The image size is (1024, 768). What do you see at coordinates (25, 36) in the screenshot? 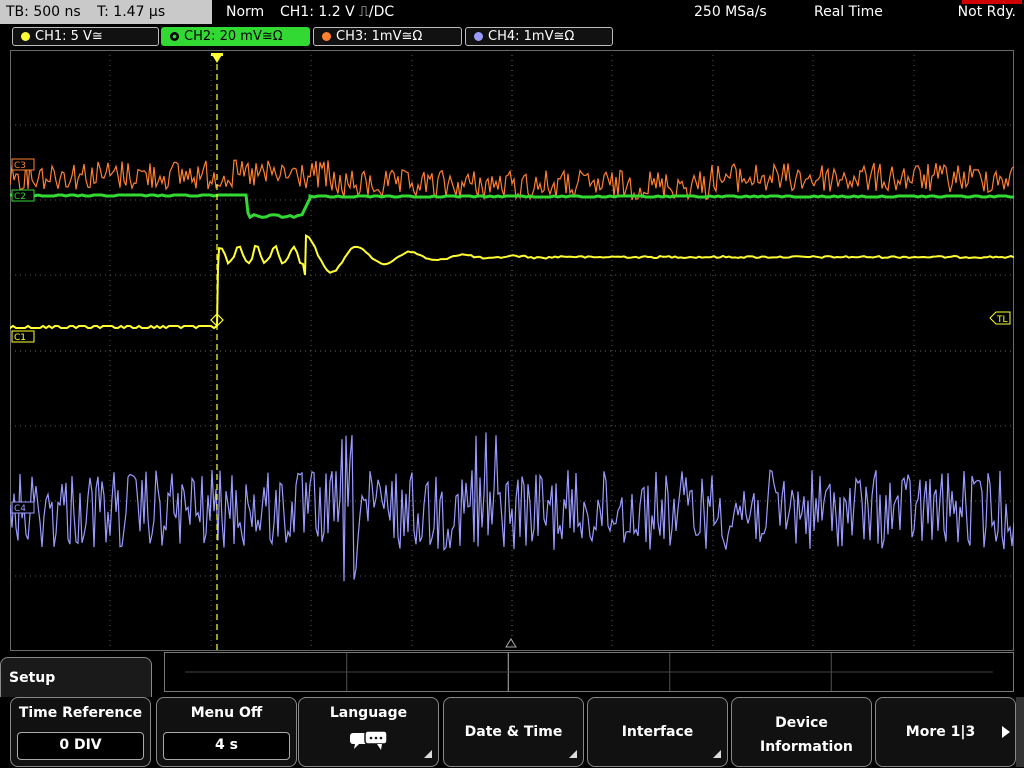
I see `channel-1-dot-icon` at bounding box center [25, 36].